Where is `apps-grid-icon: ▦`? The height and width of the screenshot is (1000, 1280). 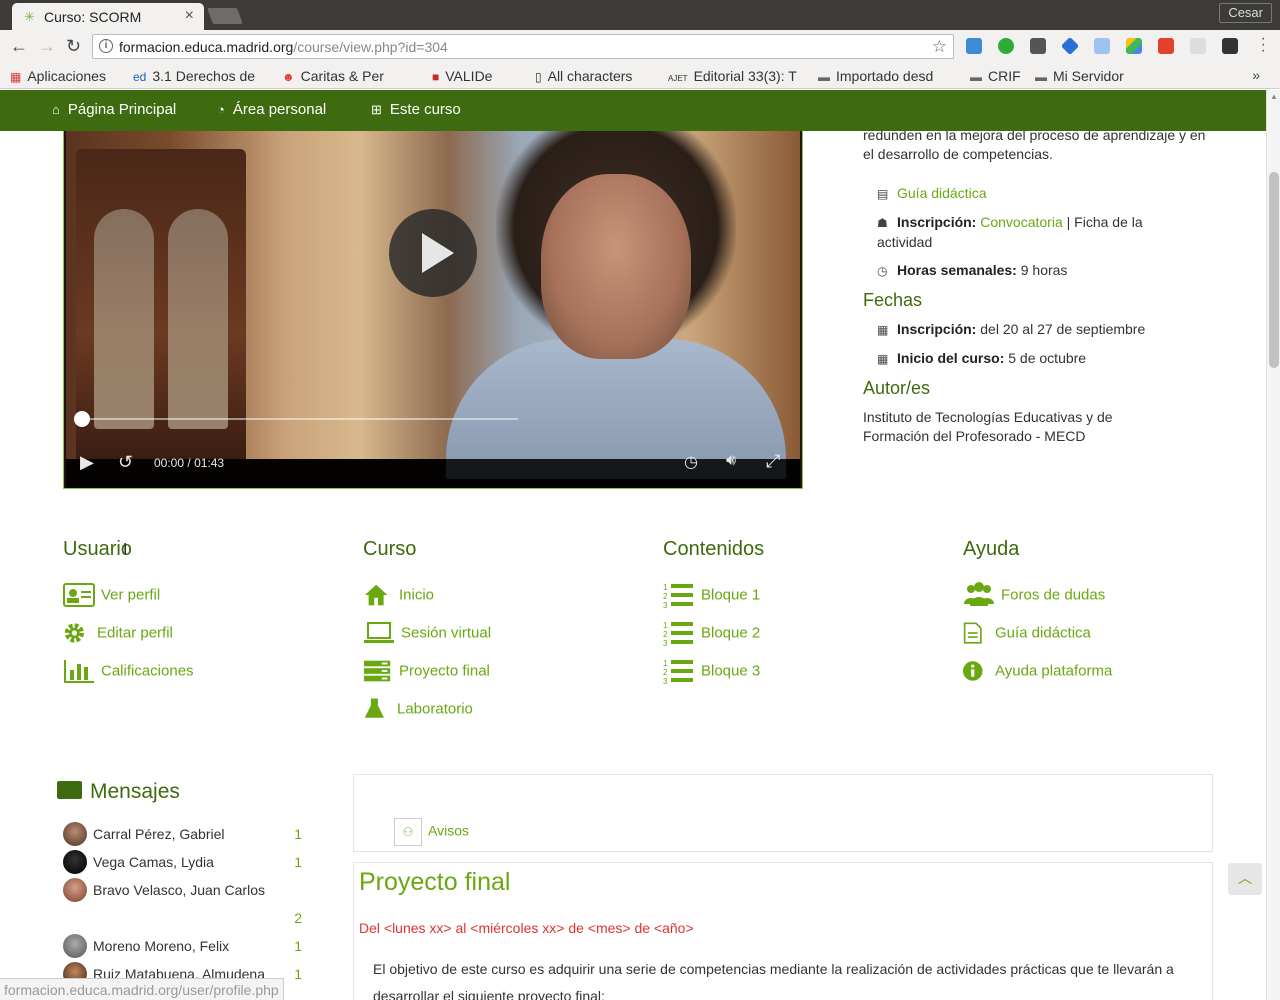
apps-grid-icon: ▦ is located at coordinates (16, 77).